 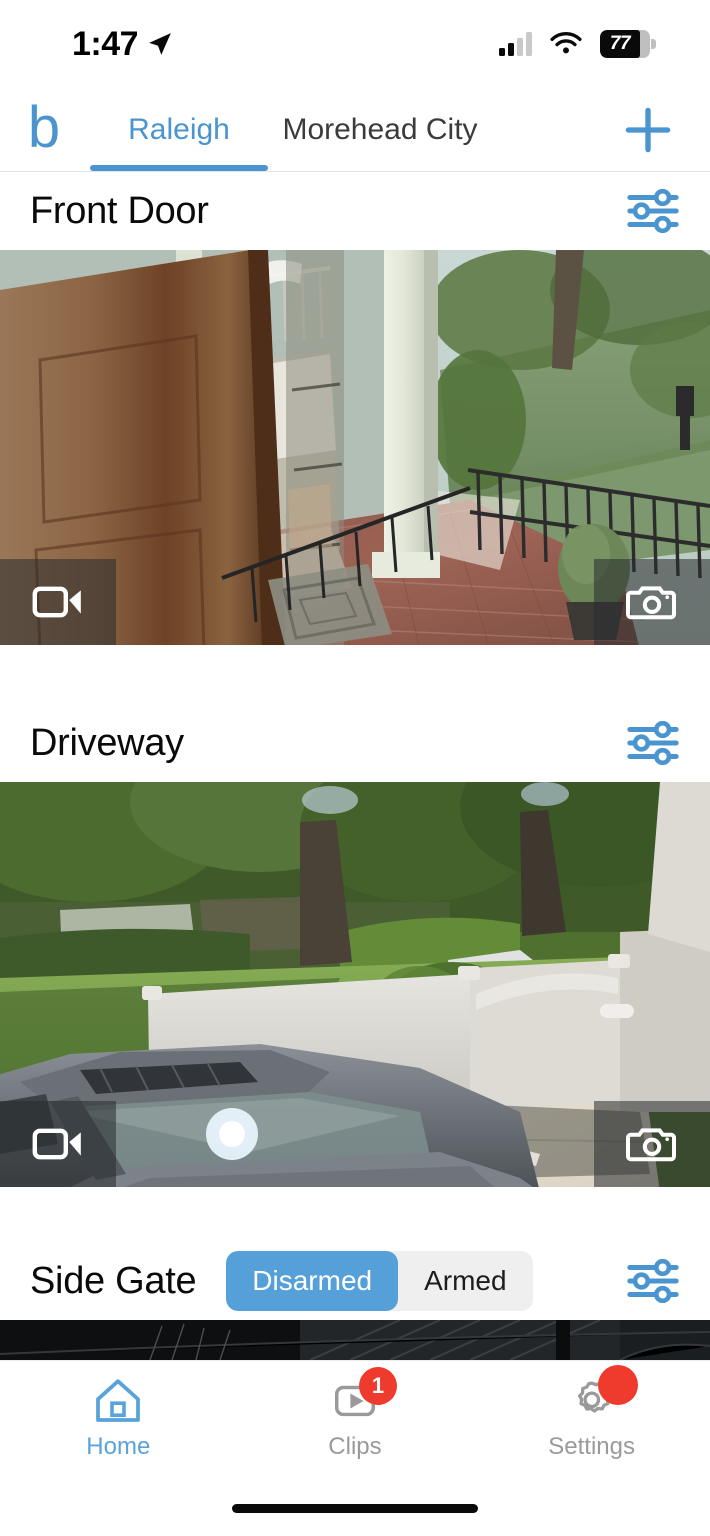 What do you see at coordinates (355, 1215) in the screenshot?
I see `spacer-driveway-gate` at bounding box center [355, 1215].